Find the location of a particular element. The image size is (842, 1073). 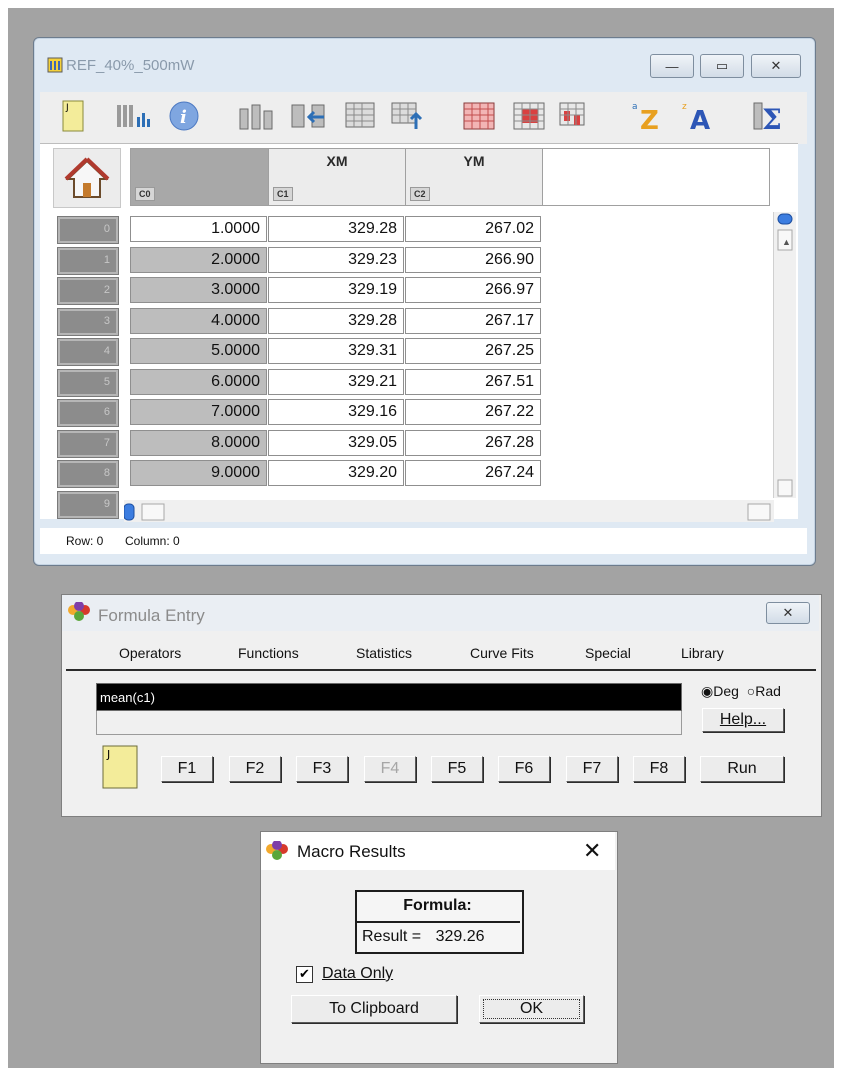

menu-functions: Functions is located at coordinates (268, 653).